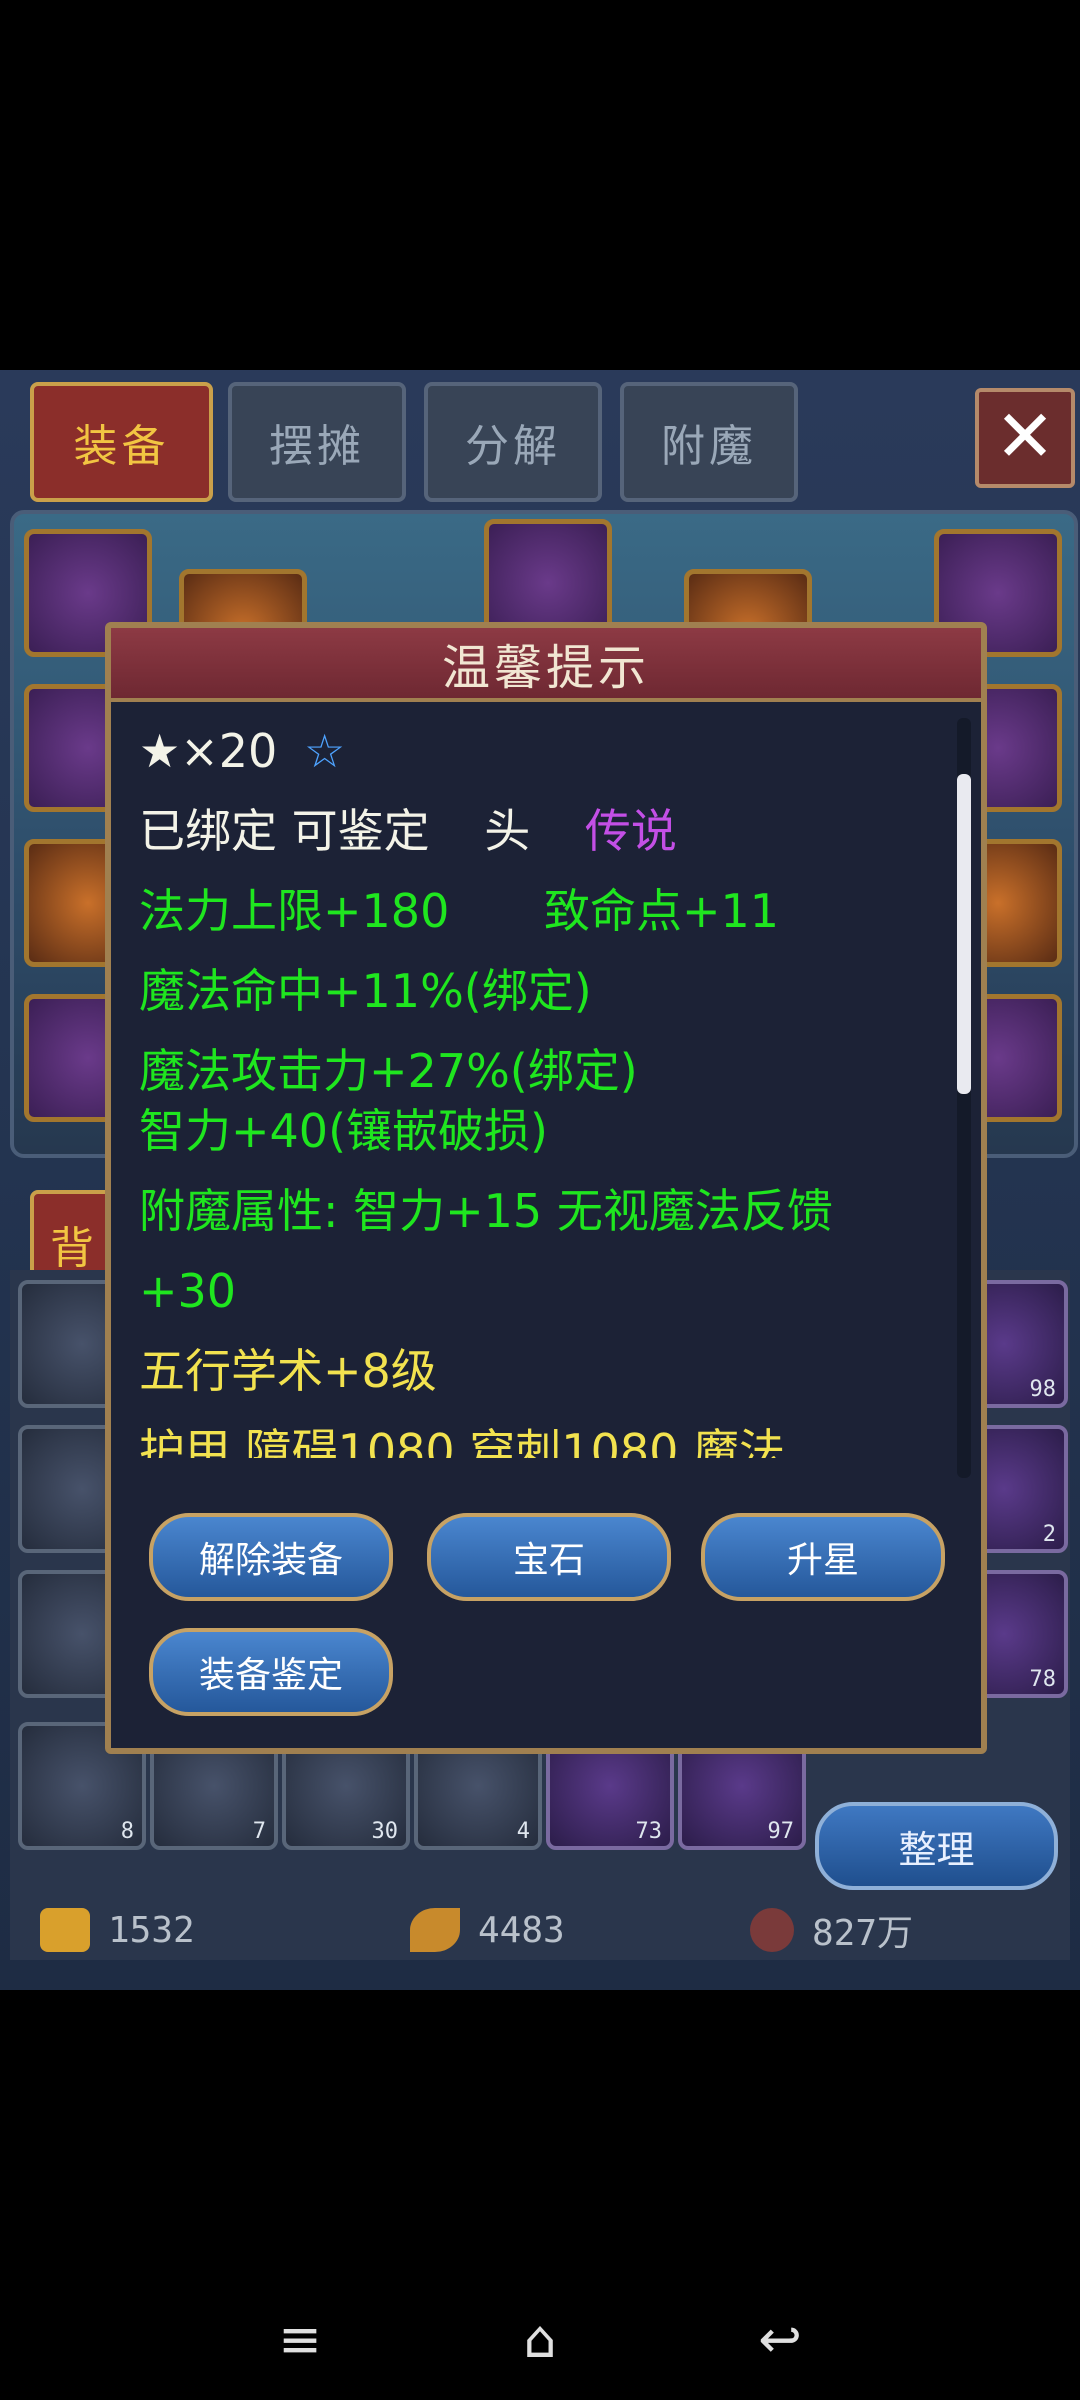 This screenshot has height=2400, width=1080. I want to click on item-quantity: 98, so click(1043, 1389).